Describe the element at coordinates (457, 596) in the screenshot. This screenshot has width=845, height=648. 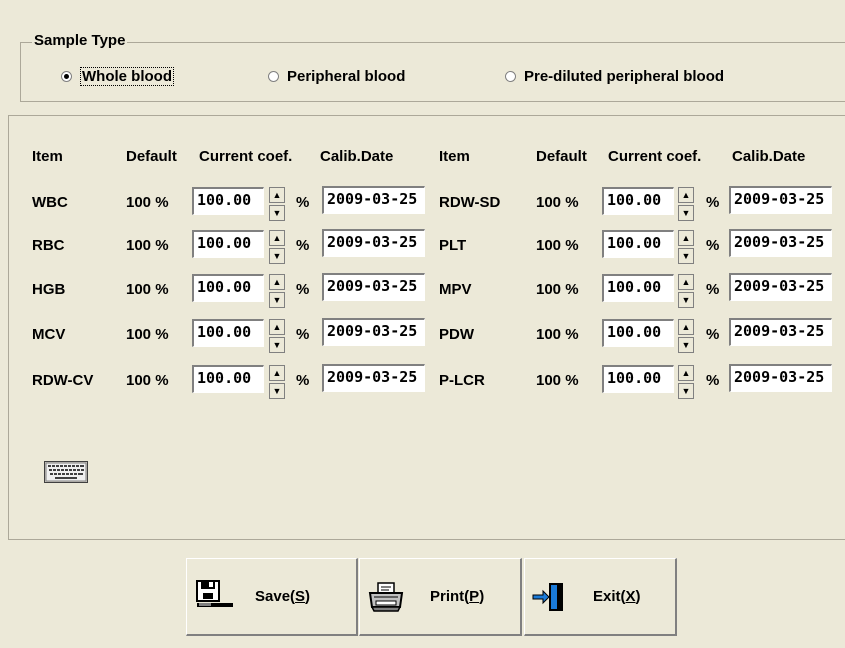
I see `print-label: Print(P)` at that location.